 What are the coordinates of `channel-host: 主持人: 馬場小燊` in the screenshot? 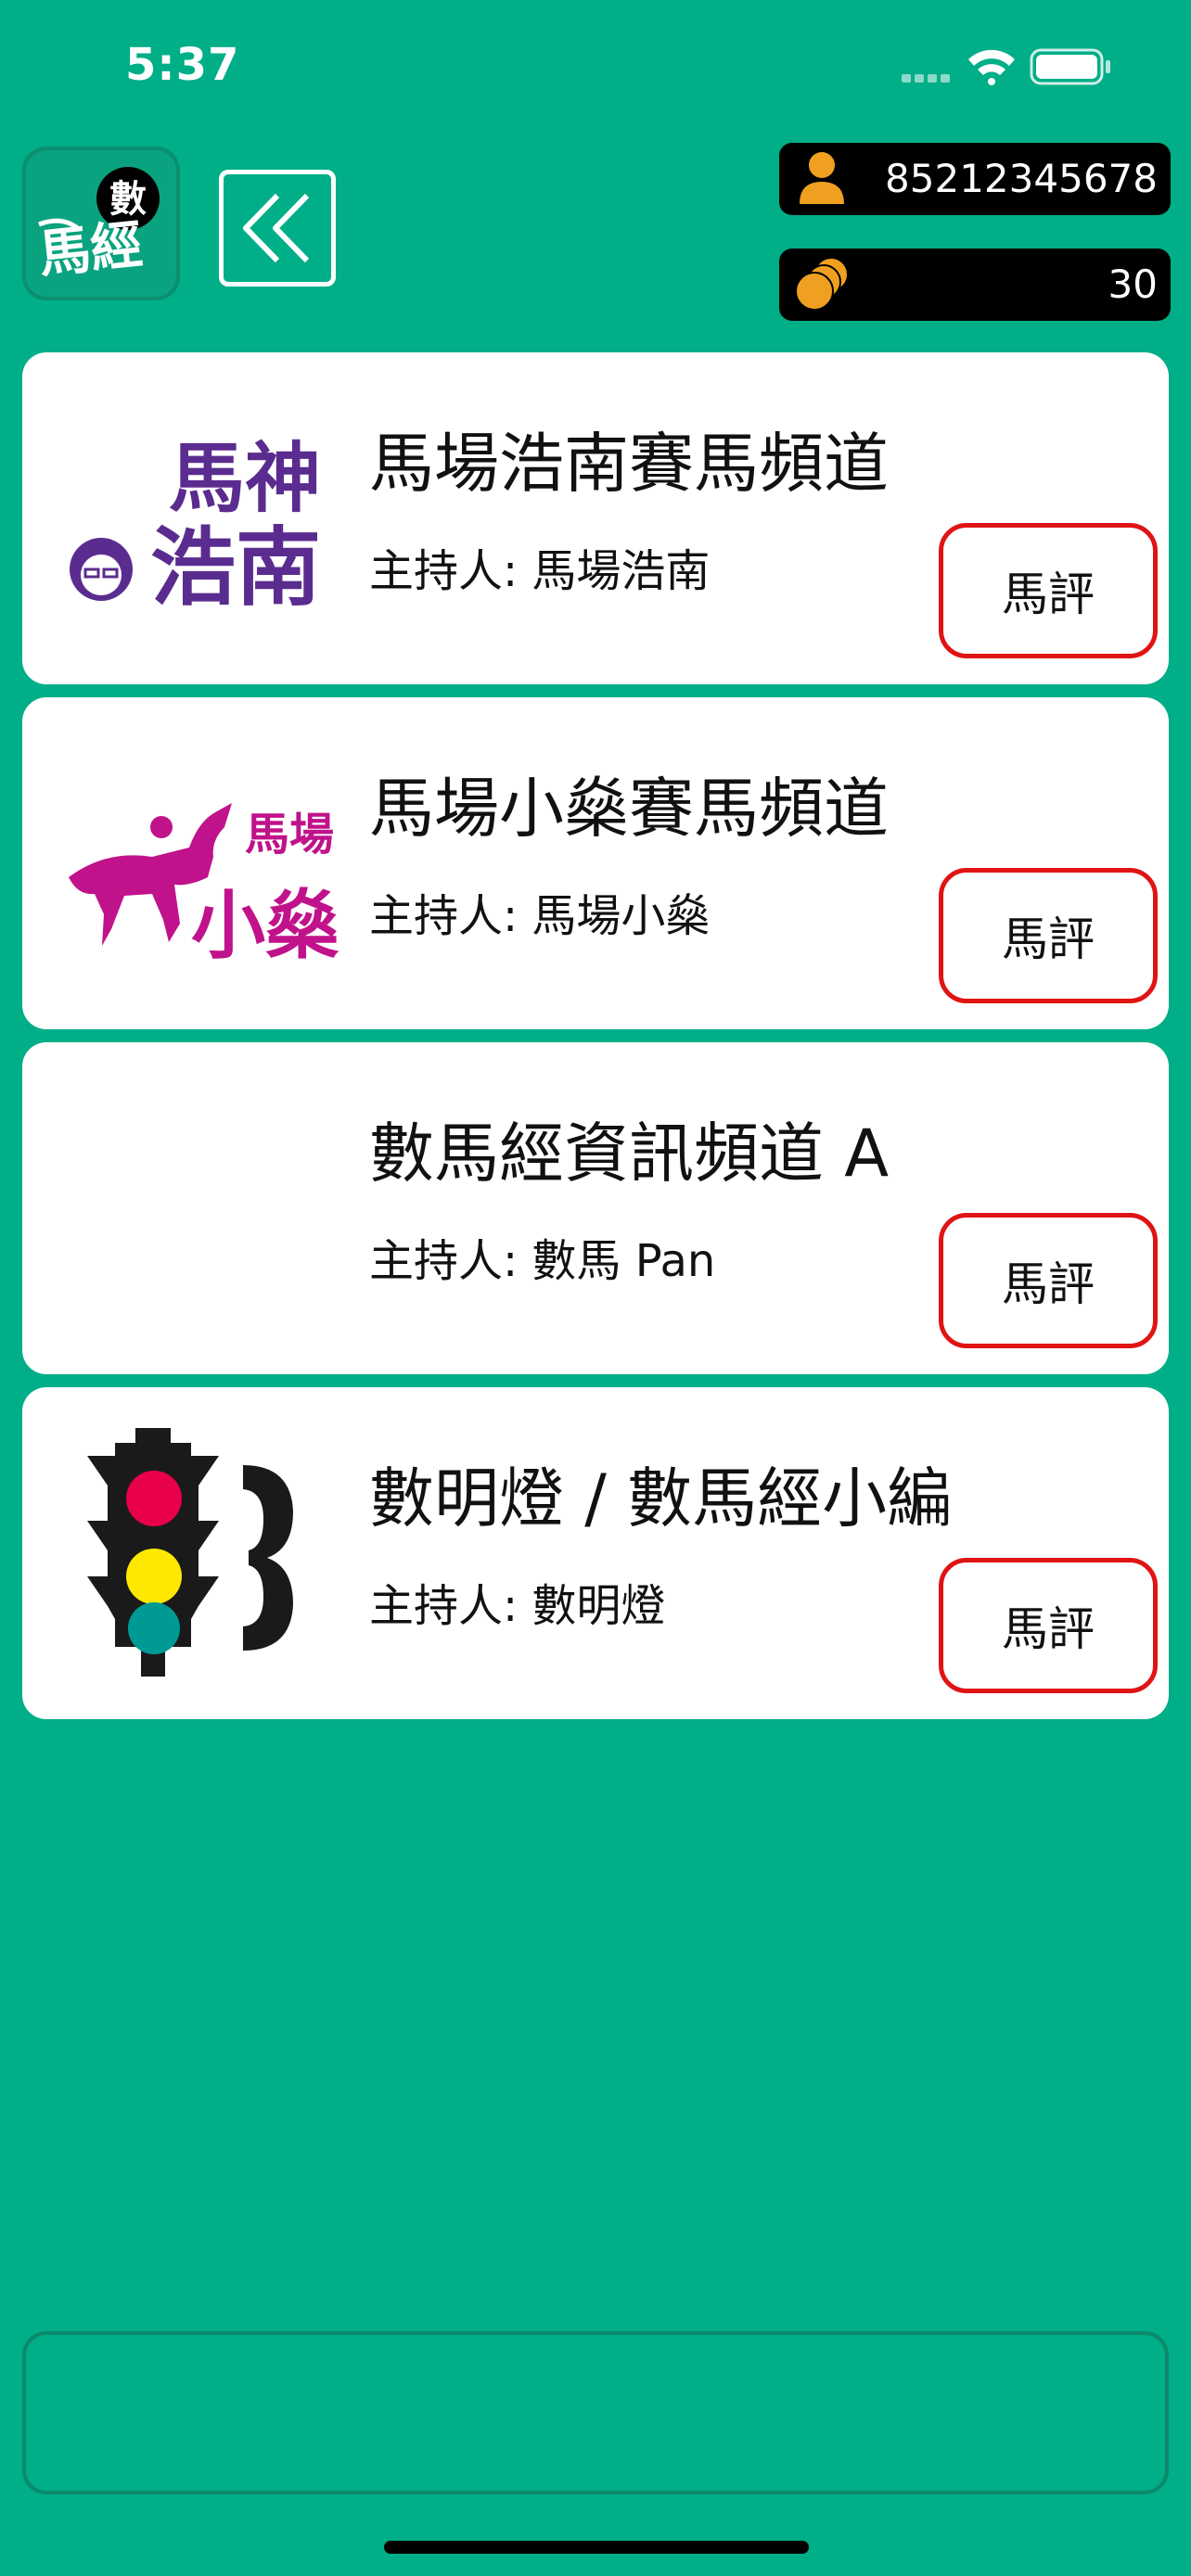 It's located at (540, 916).